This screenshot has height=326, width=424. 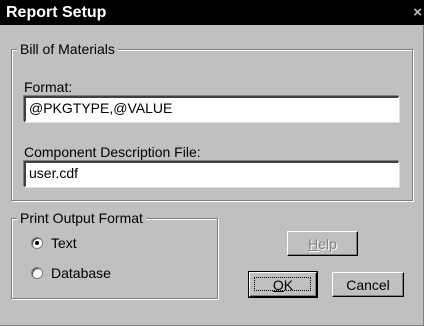 What do you see at coordinates (114, 258) in the screenshot?
I see `print-output-format-group` at bounding box center [114, 258].